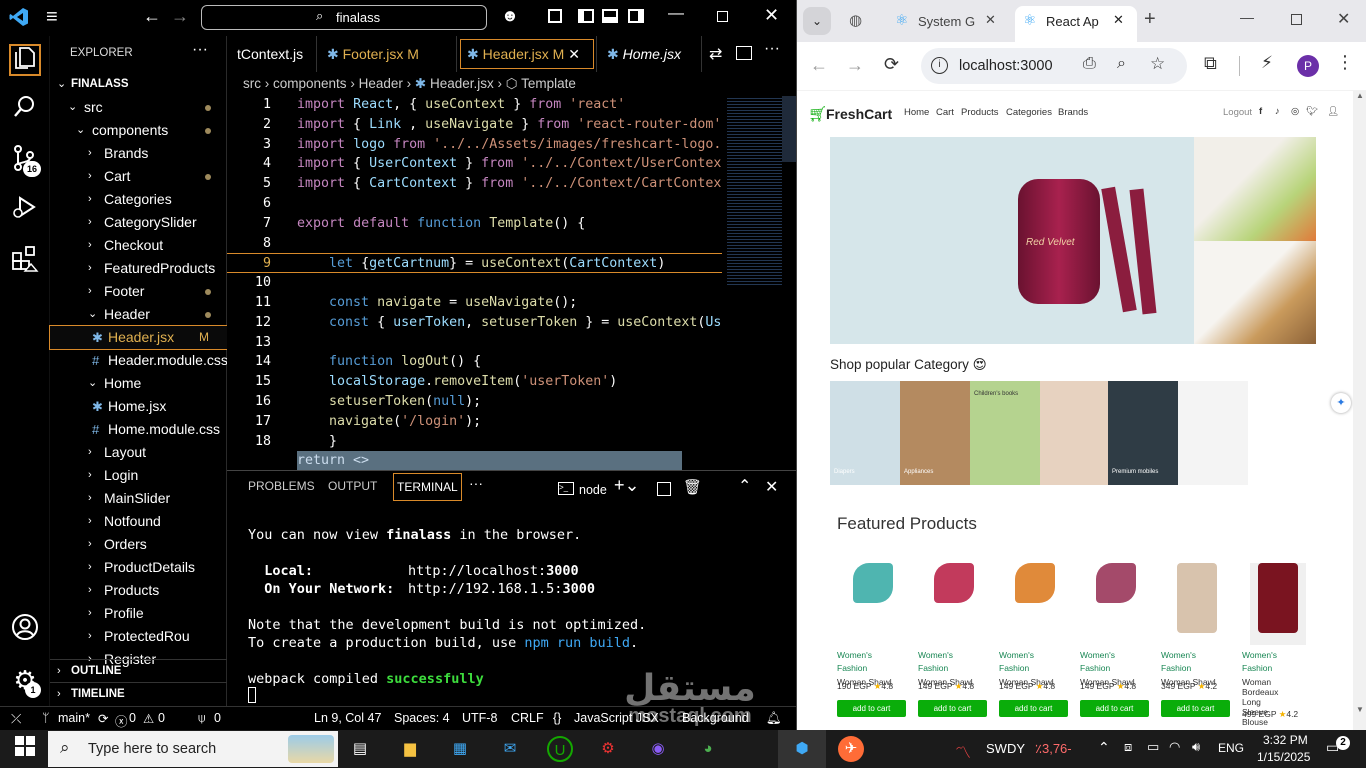  Describe the element at coordinates (1296, 19) in the screenshot. I see `maximize-icon` at that location.